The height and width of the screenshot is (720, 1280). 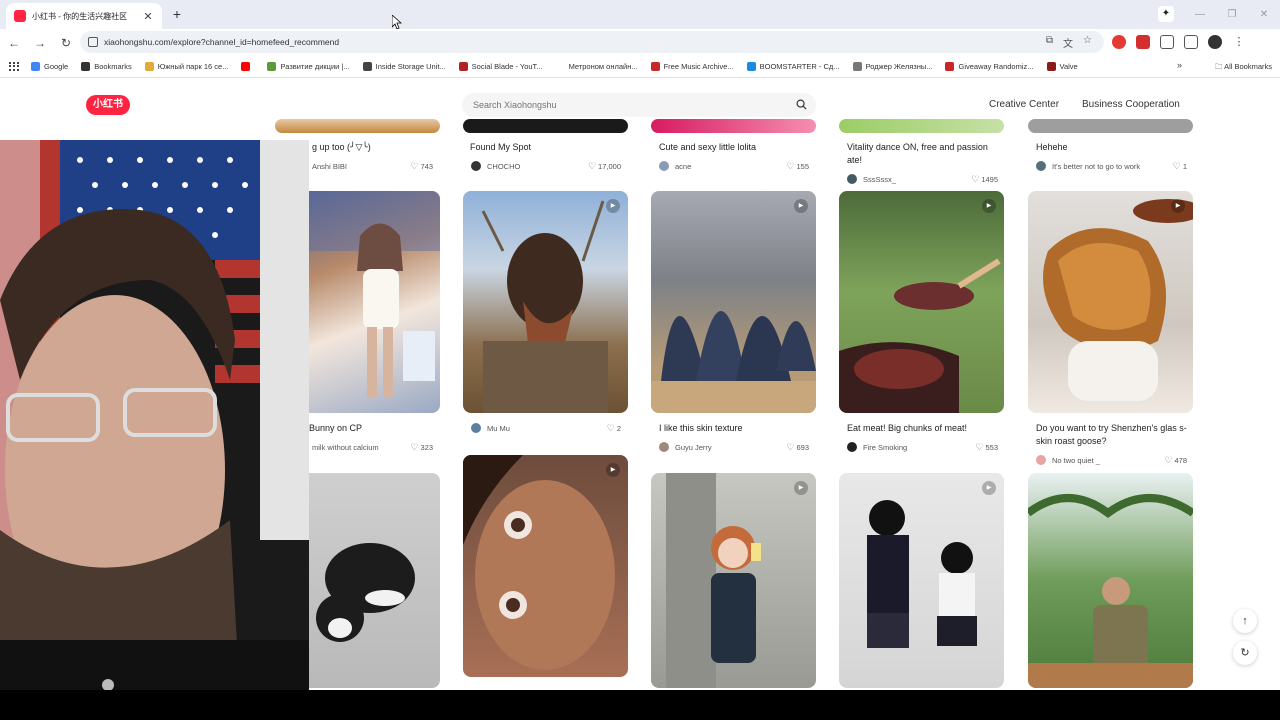 I want to click on close-tab-icon: ✕, so click(x=148, y=16).